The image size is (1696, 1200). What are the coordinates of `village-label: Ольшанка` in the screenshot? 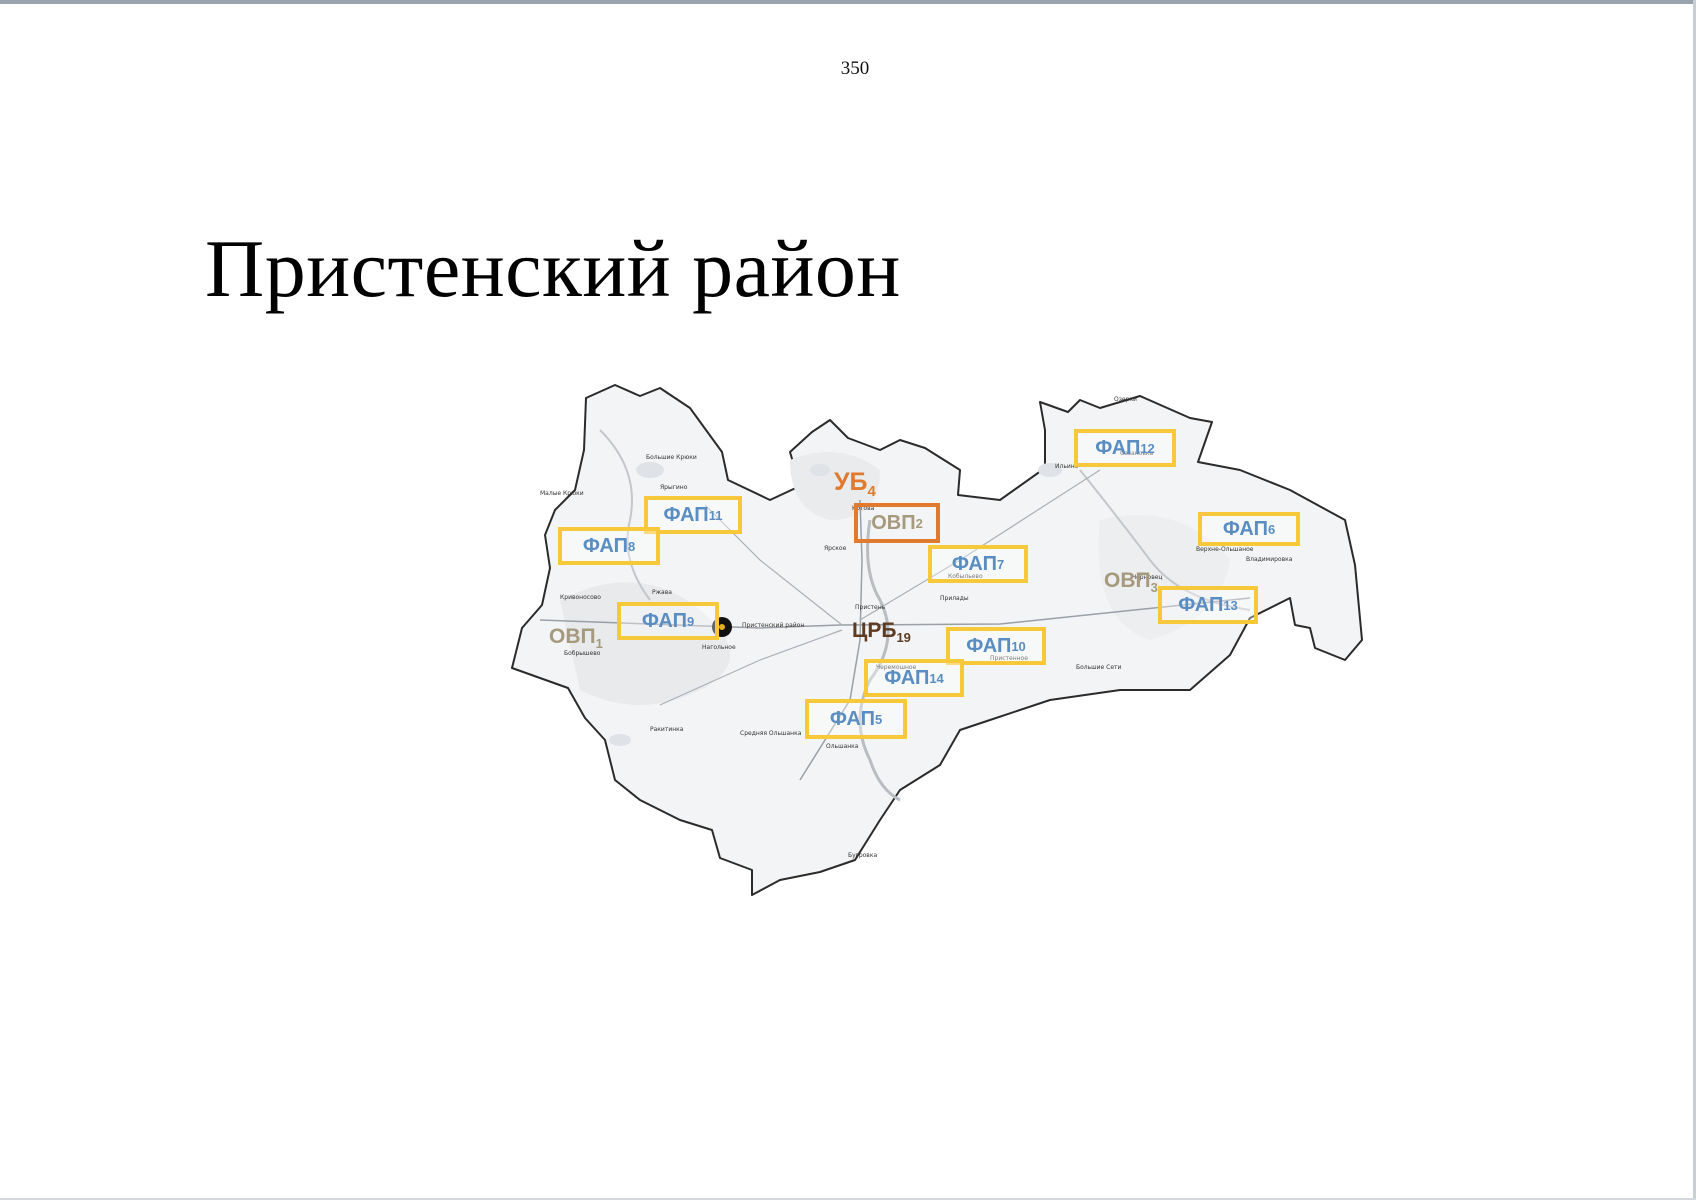 It's located at (842, 746).